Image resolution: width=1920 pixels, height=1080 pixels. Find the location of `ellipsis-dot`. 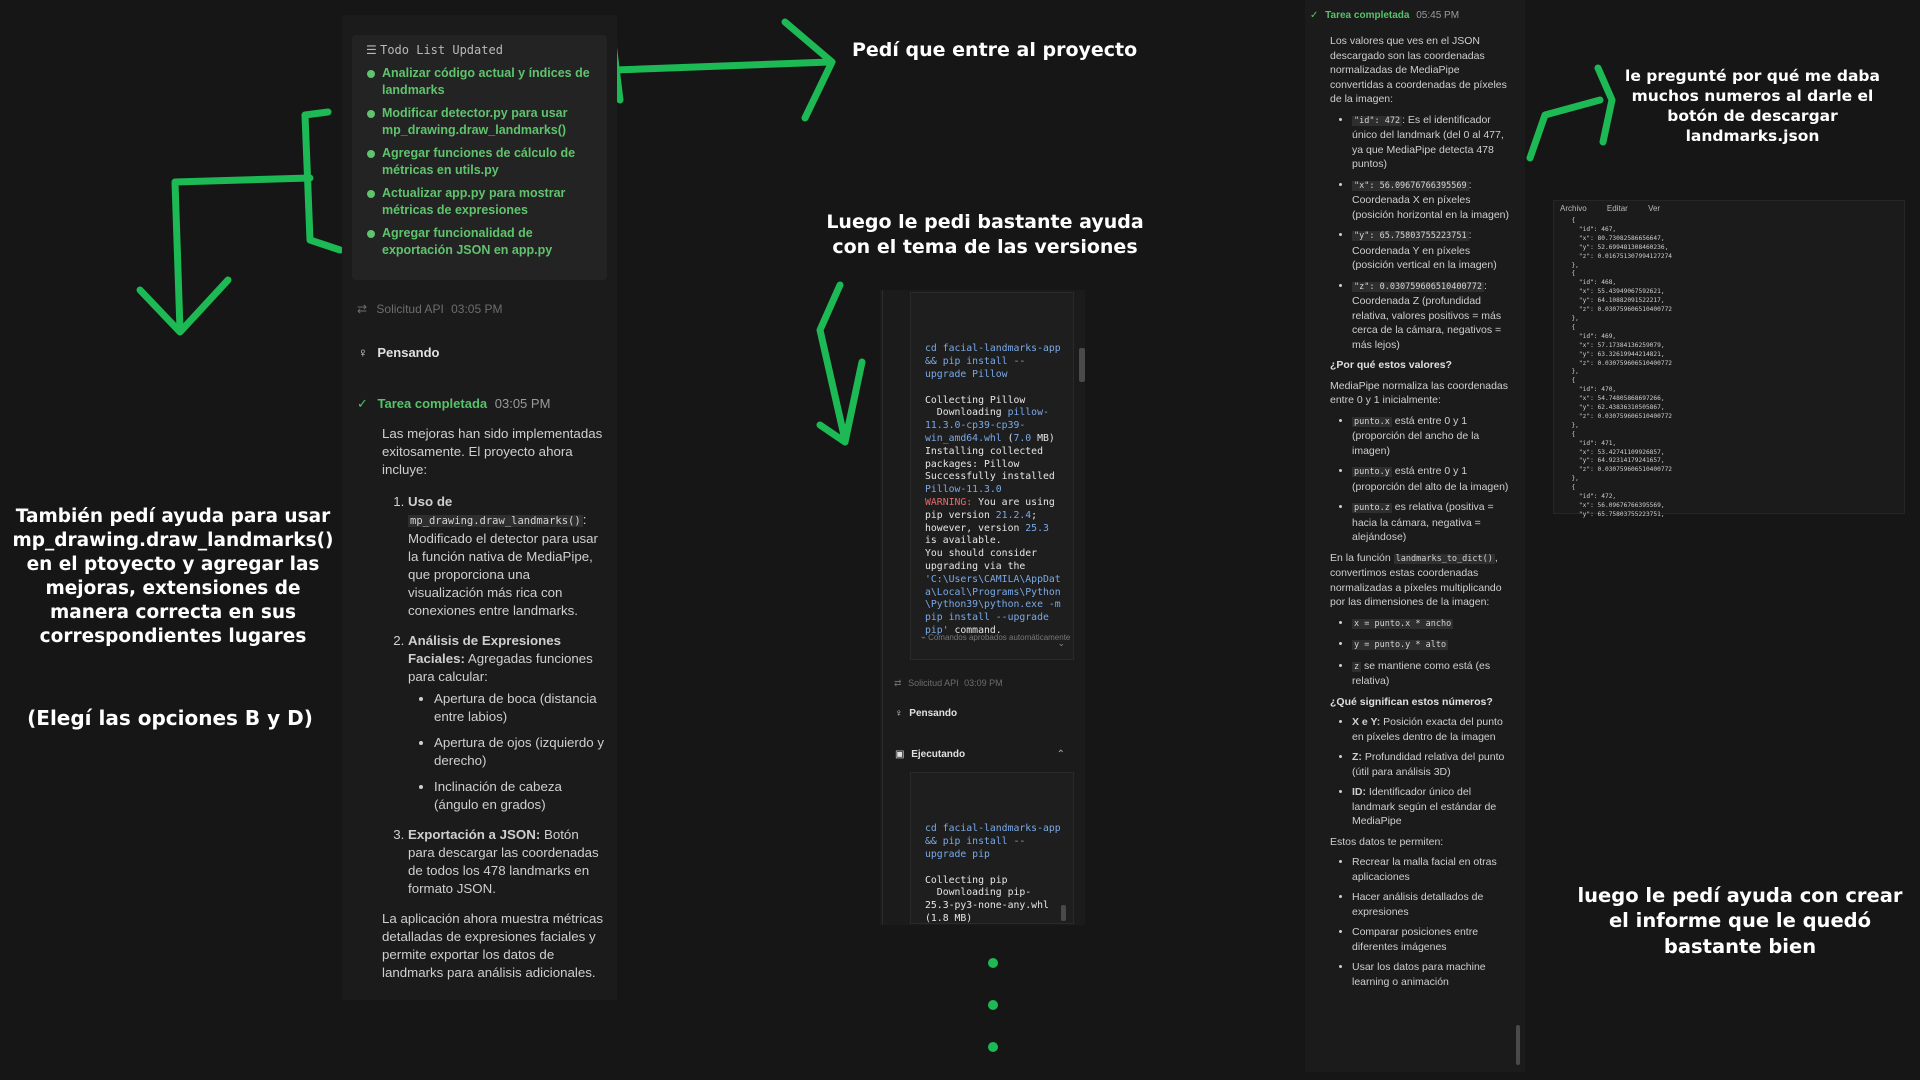

ellipsis-dot is located at coordinates (993, 963).